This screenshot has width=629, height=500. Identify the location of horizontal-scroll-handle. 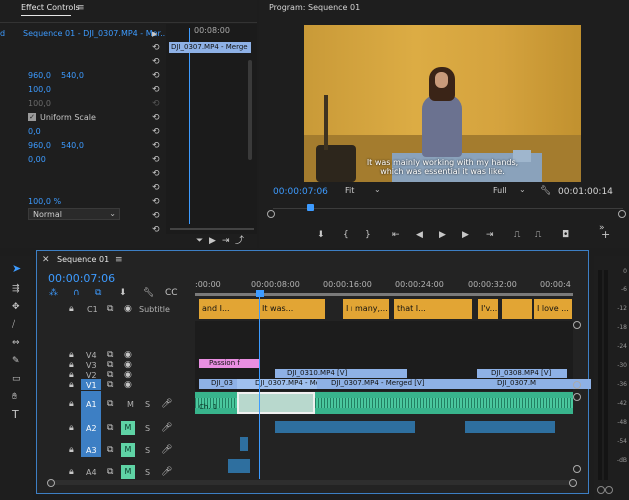
(573, 483).